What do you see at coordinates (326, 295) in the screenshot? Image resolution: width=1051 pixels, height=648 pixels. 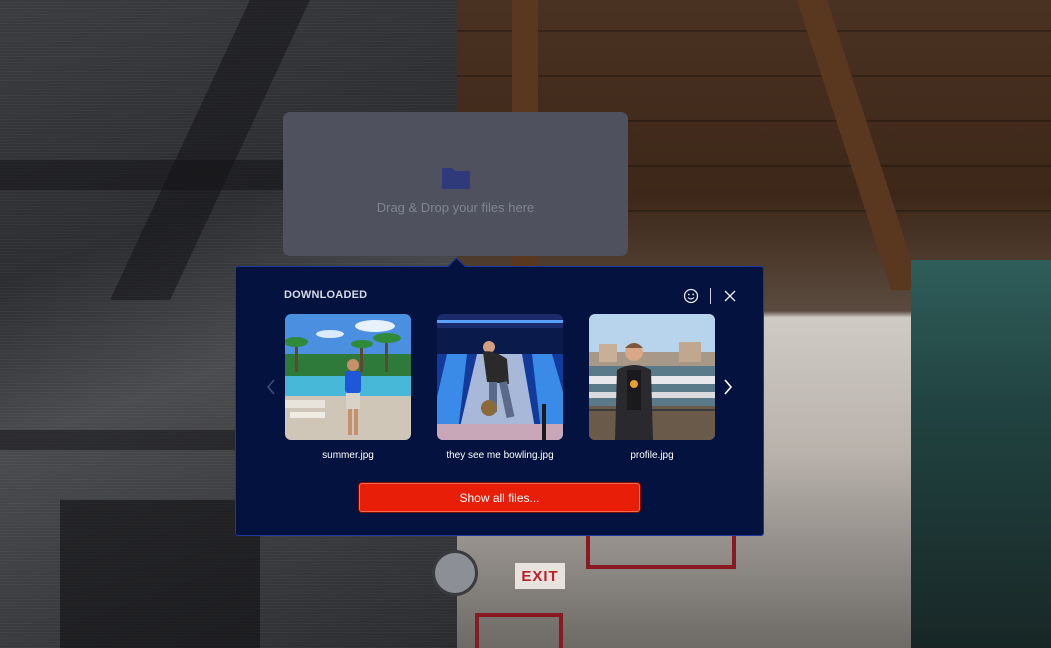 I see `panel-title: DOWNLOADED` at bounding box center [326, 295].